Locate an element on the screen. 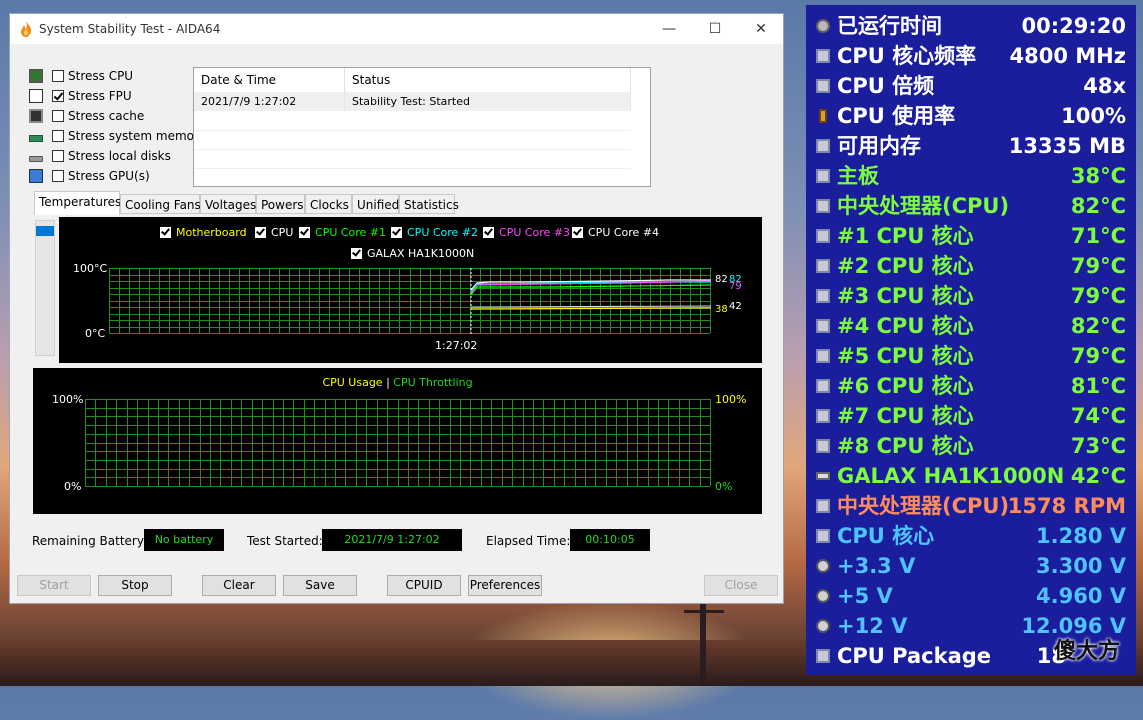 The width and height of the screenshot is (1143, 720). legend-label: CPU Core #1 is located at coordinates (351, 232).